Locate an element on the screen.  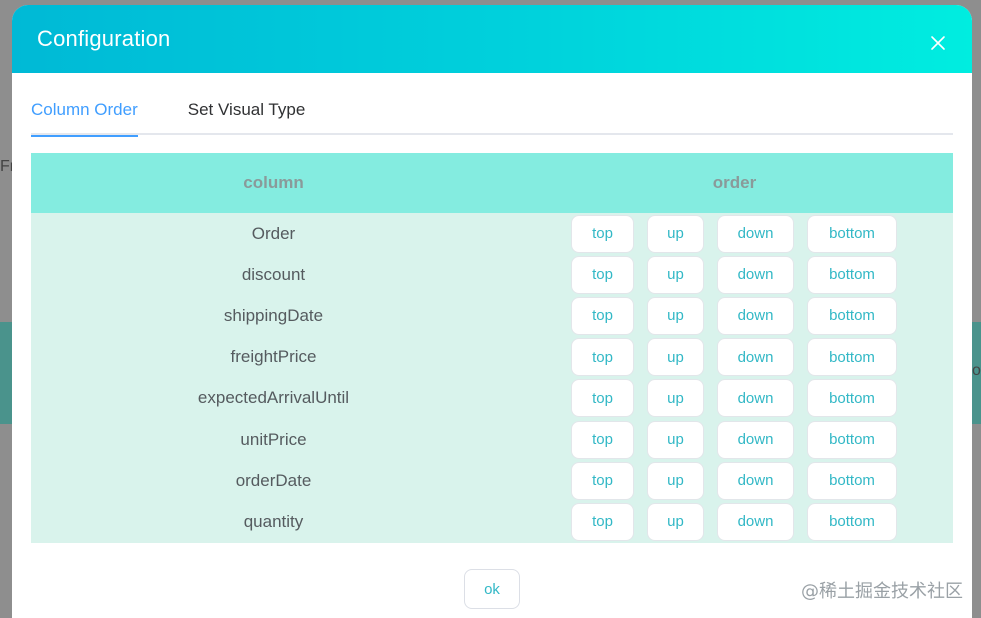
header-order: order is located at coordinates (734, 182).